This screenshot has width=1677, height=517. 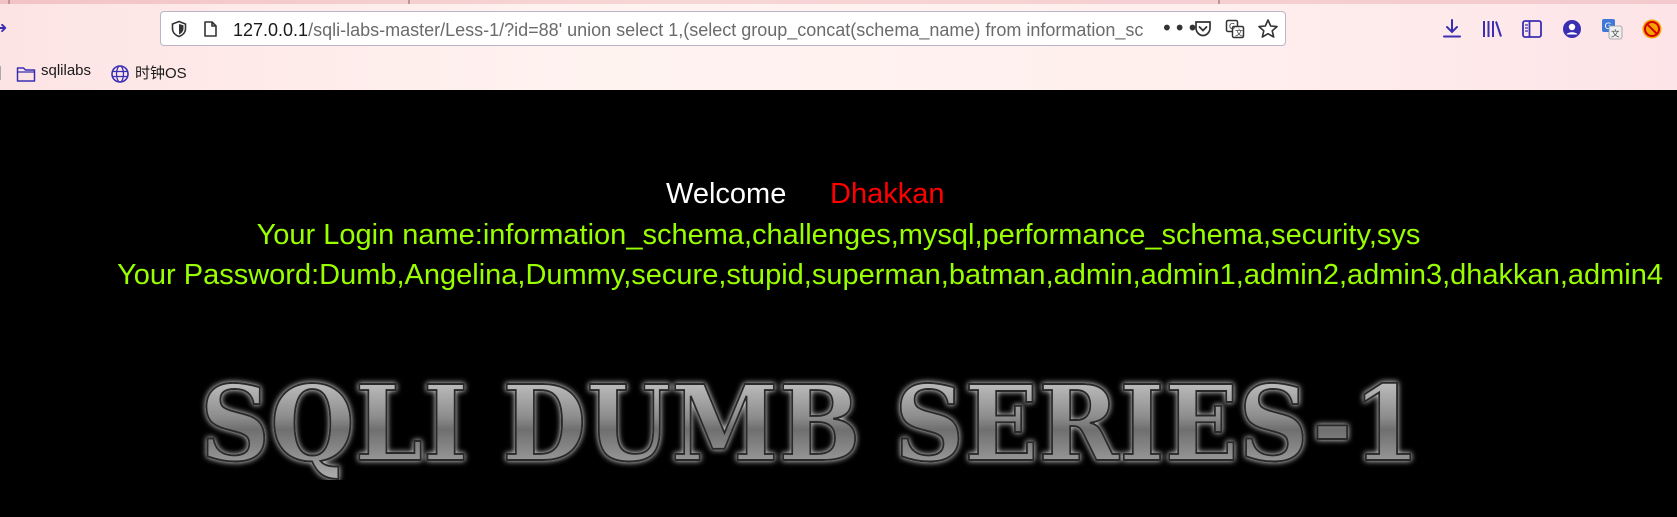 I want to click on url-host: 127.0.0.1, so click(x=271, y=30).